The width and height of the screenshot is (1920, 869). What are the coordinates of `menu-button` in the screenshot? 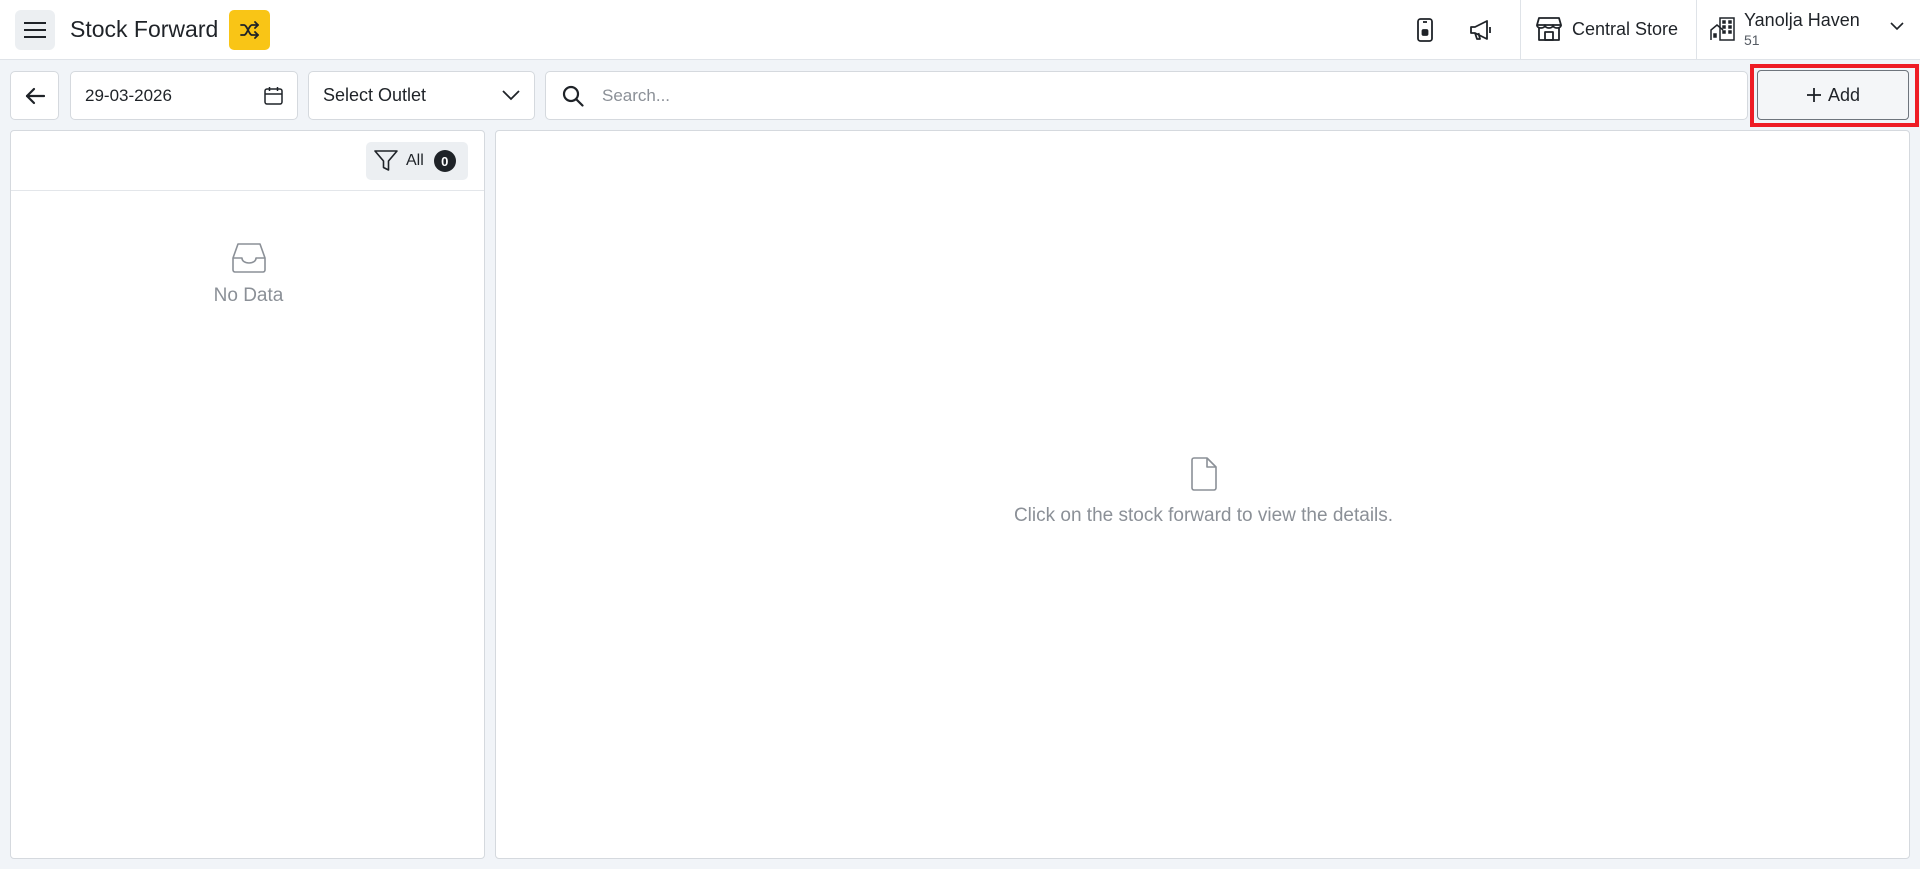 It's located at (35, 30).